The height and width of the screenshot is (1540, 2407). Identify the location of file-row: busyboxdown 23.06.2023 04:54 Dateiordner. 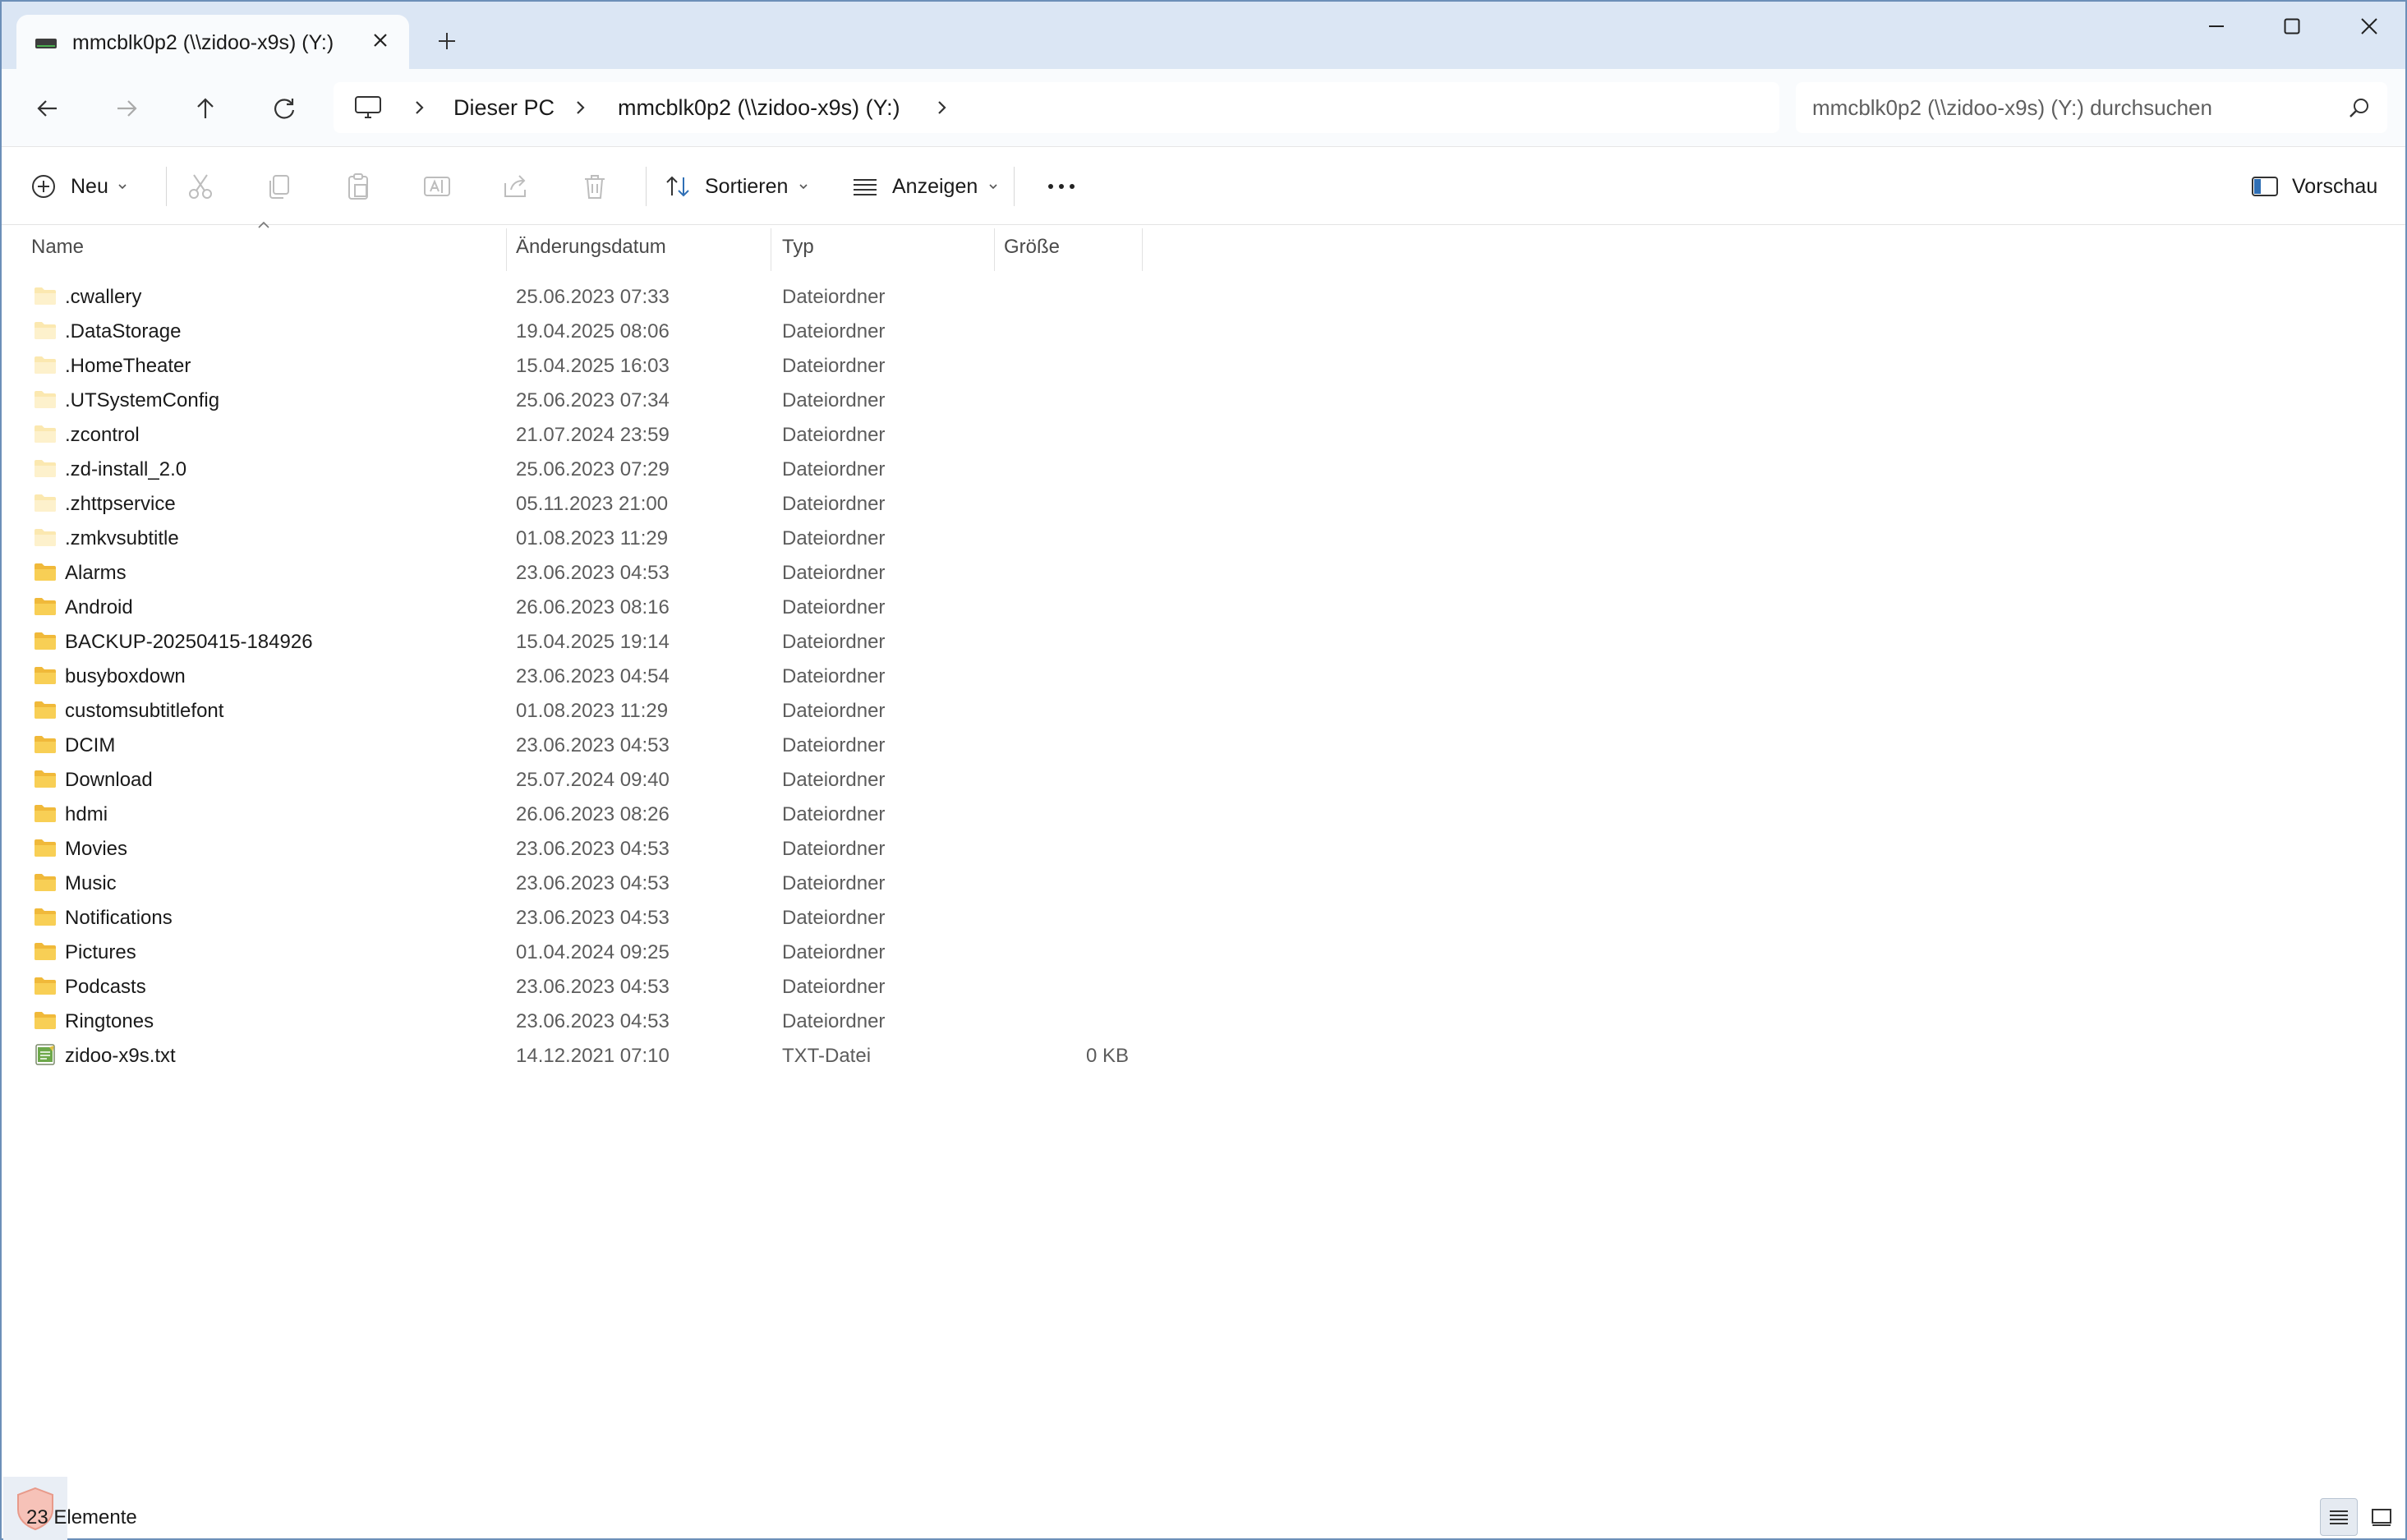
(577, 676).